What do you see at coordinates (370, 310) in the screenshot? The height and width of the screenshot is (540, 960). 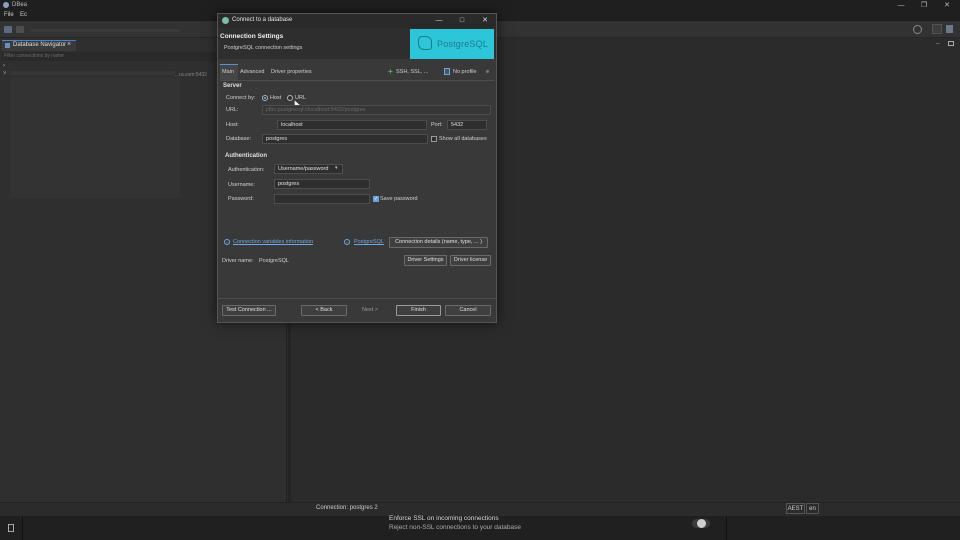 I see `next-button: Next >` at bounding box center [370, 310].